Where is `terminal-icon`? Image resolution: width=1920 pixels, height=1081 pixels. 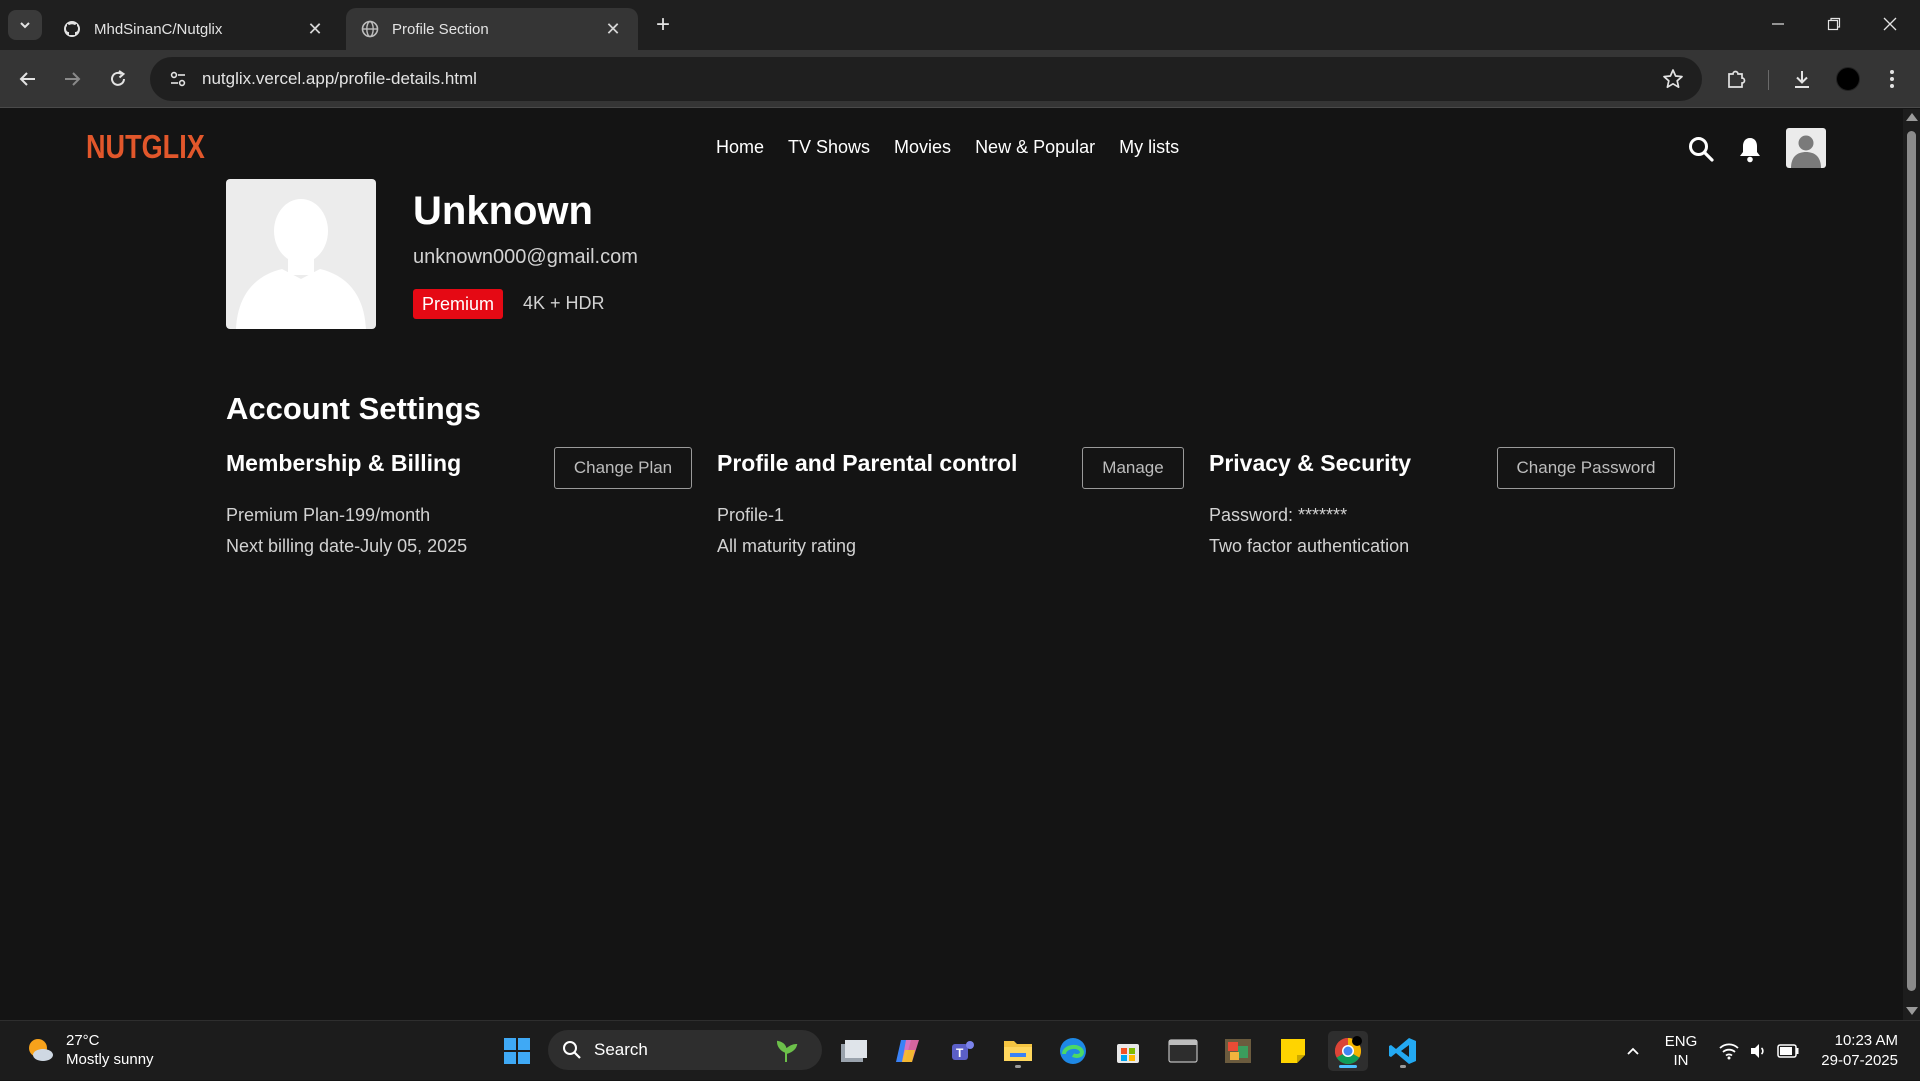 terminal-icon is located at coordinates (1183, 1051).